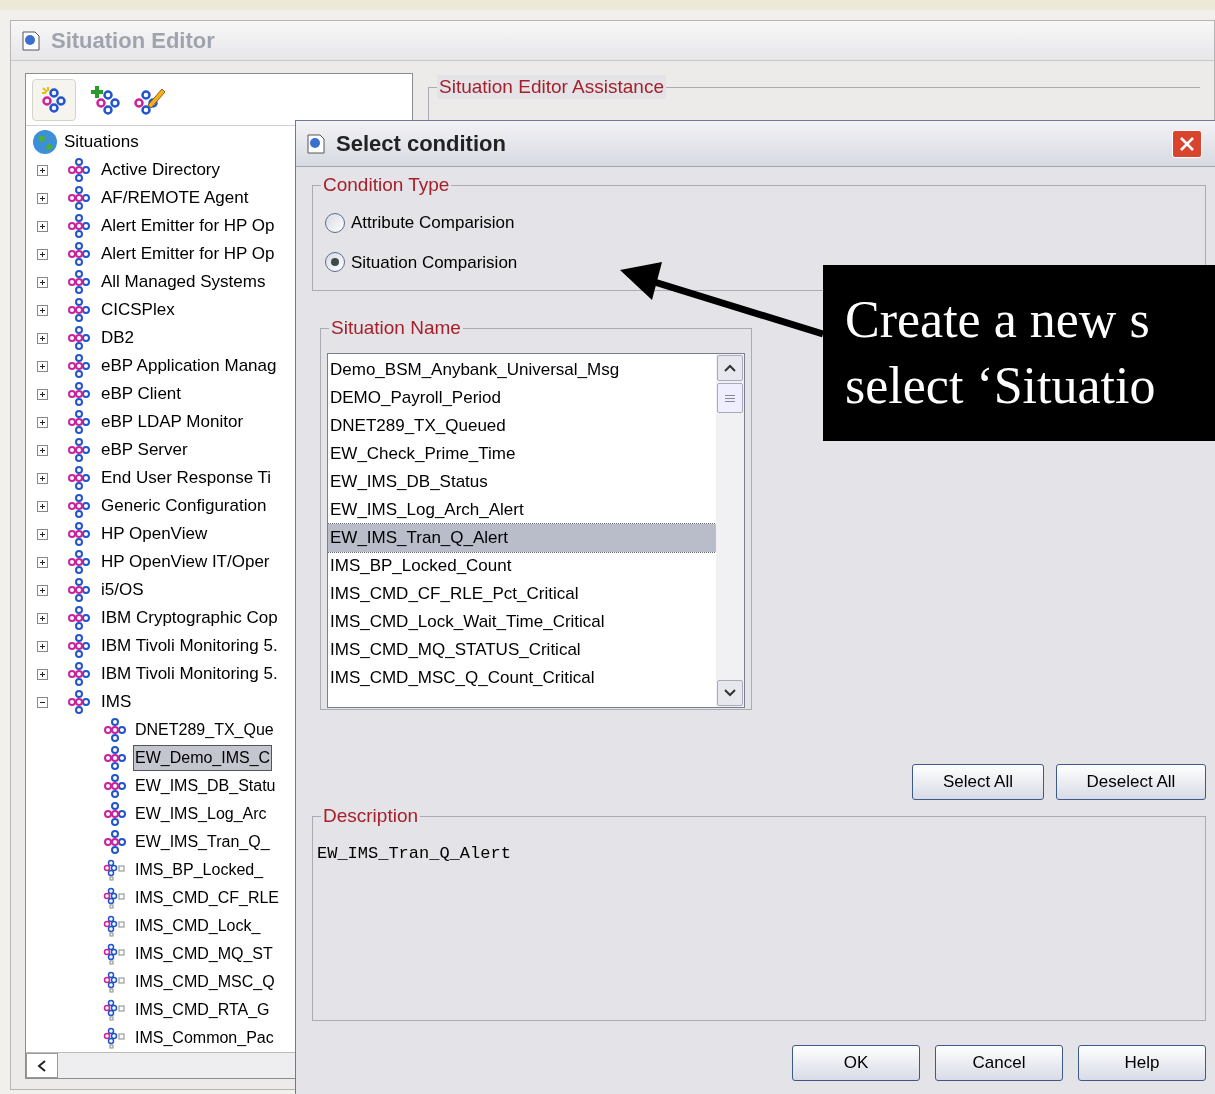  Describe the element at coordinates (141, 394) in the screenshot. I see `tree-item: eBP Client` at that location.